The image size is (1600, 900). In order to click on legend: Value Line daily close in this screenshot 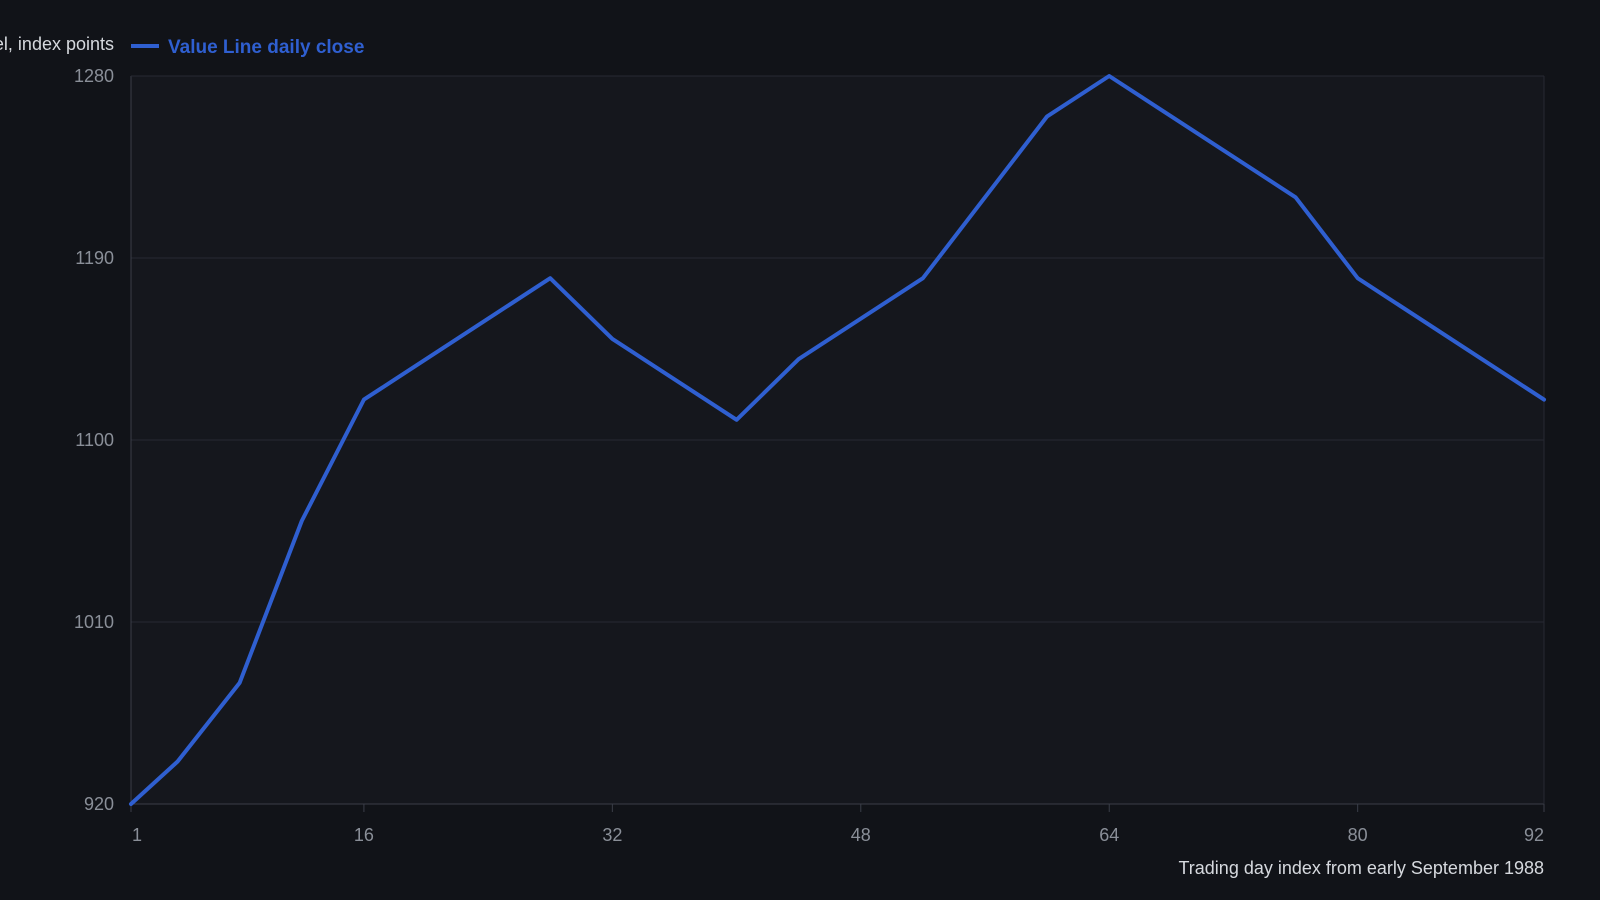, I will do `click(247, 47)`.